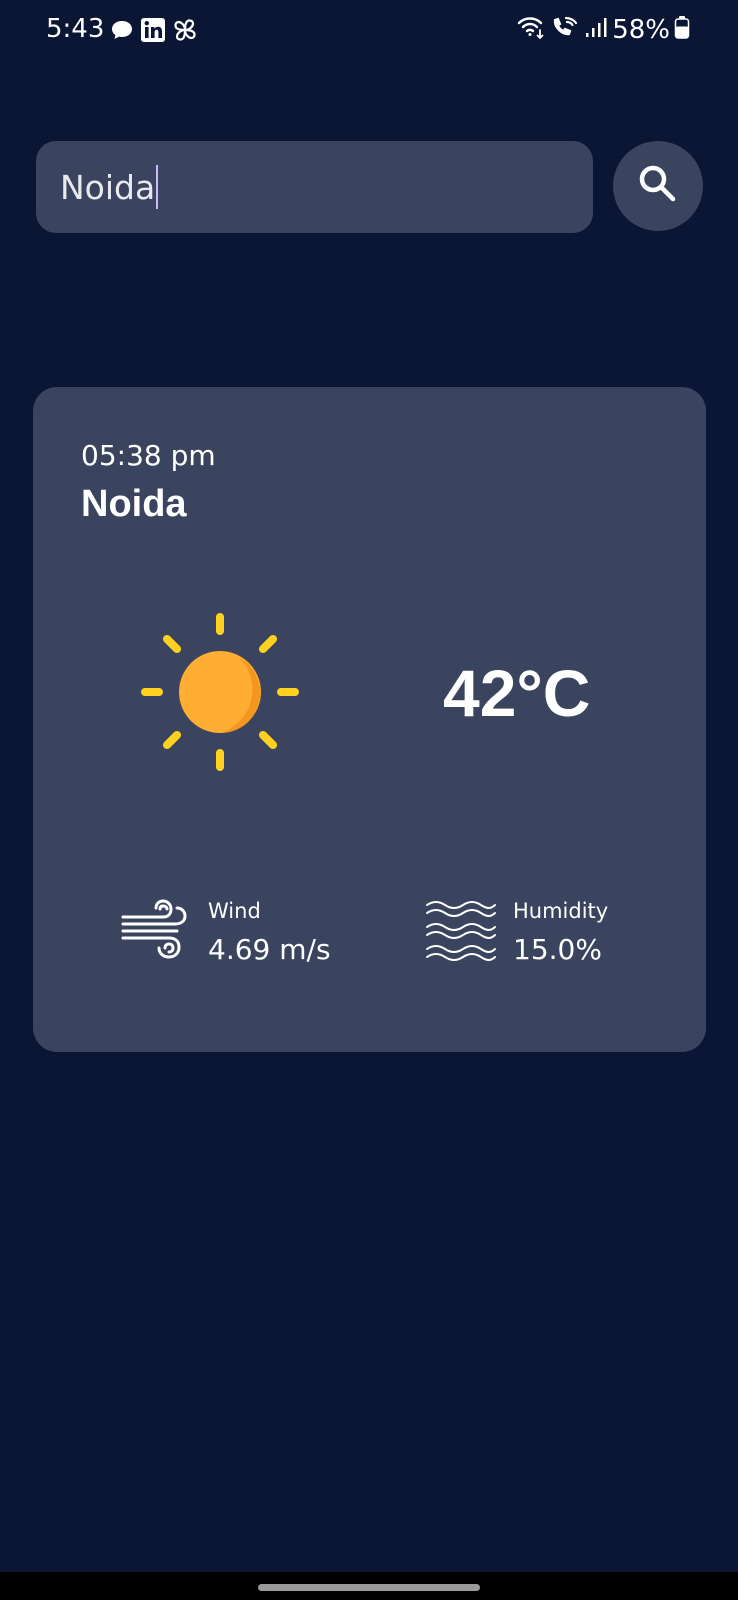  I want to click on wind-icon, so click(154, 932).